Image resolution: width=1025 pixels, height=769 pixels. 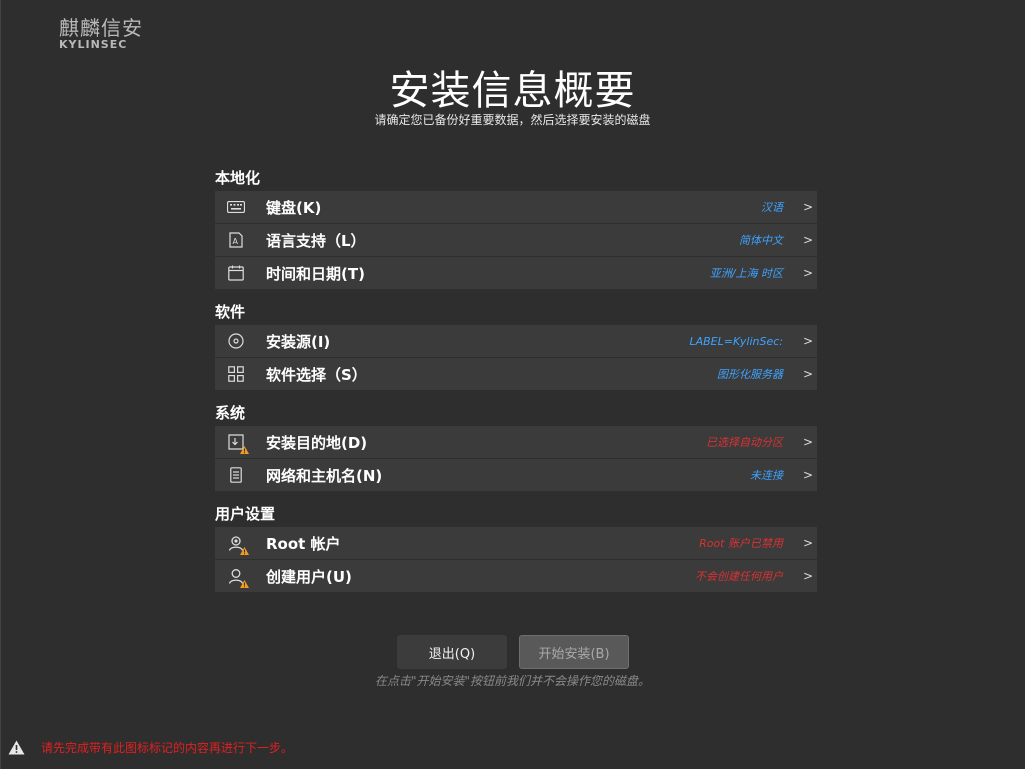 I want to click on spoke-software-selection: 软件选择（S） 图形化服务器 >, so click(x=516, y=374).